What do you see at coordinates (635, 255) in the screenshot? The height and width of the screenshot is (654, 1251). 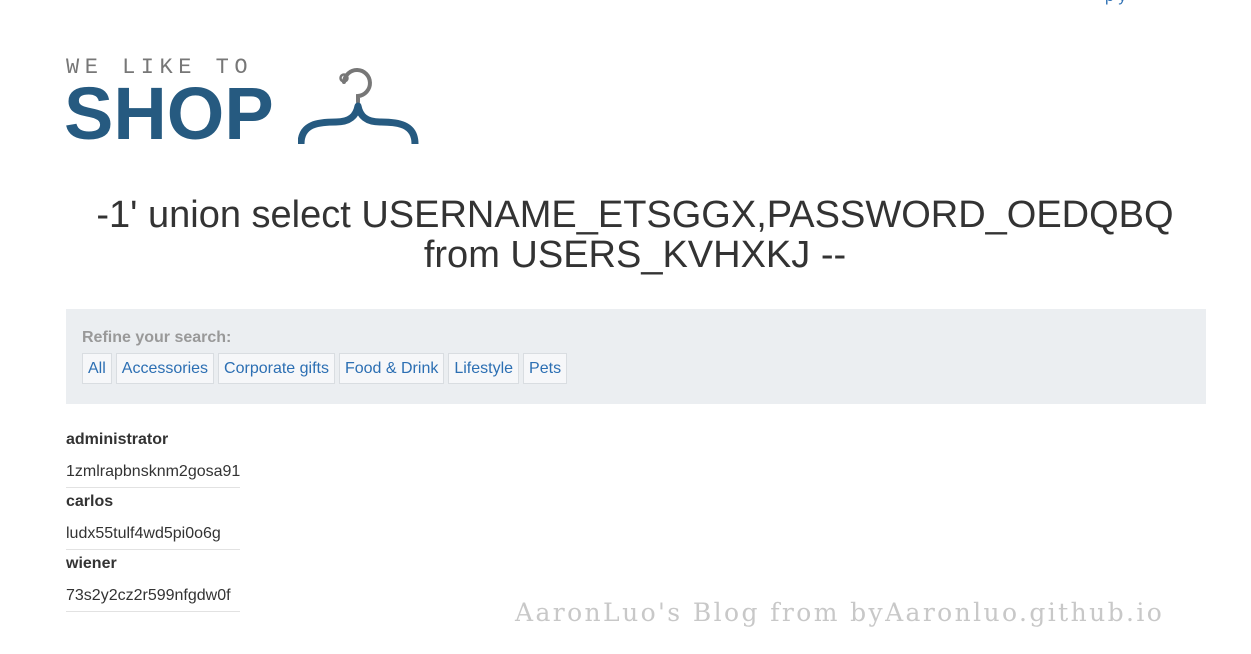 I see `page-title-line-2: from USERS_KVHXKJ --` at bounding box center [635, 255].